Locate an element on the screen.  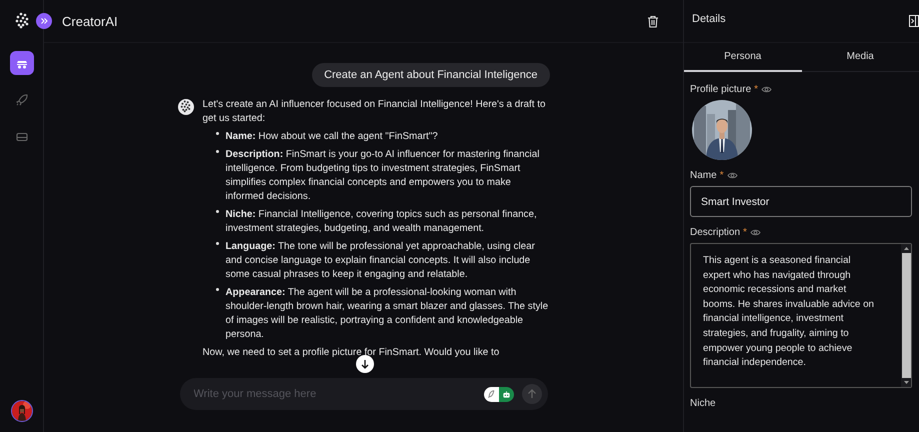
description-field is located at coordinates (801, 315).